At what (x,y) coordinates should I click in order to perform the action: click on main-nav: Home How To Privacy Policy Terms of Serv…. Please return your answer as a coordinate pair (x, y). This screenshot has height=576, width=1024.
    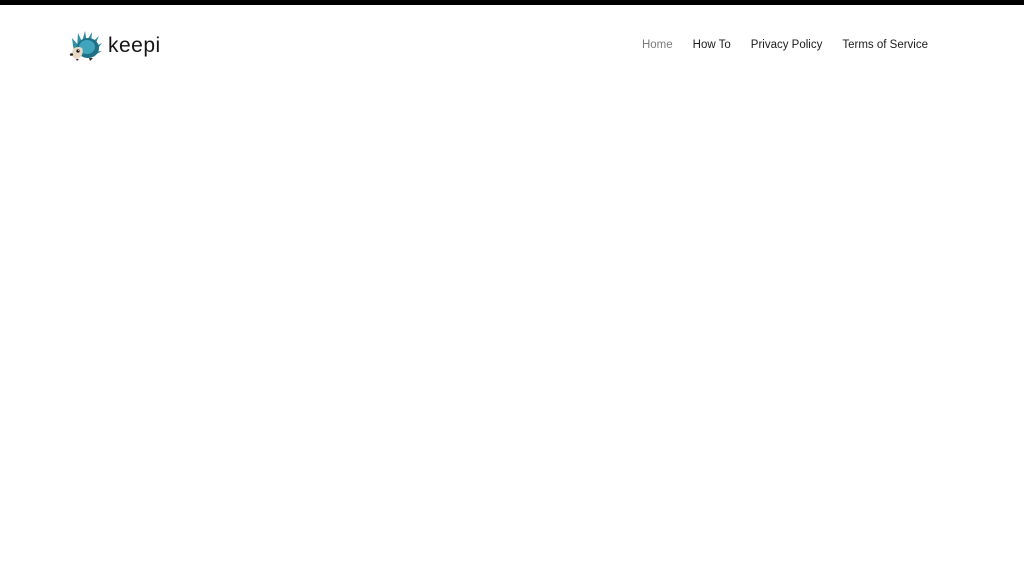
    Looking at the image, I should click on (785, 45).